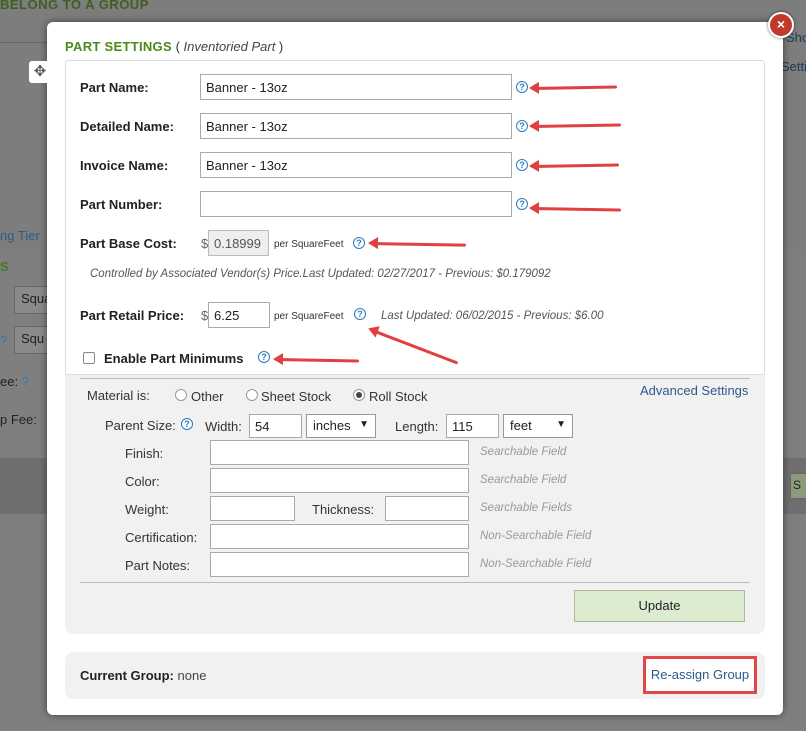  I want to click on background-heading: S, so click(4, 266).